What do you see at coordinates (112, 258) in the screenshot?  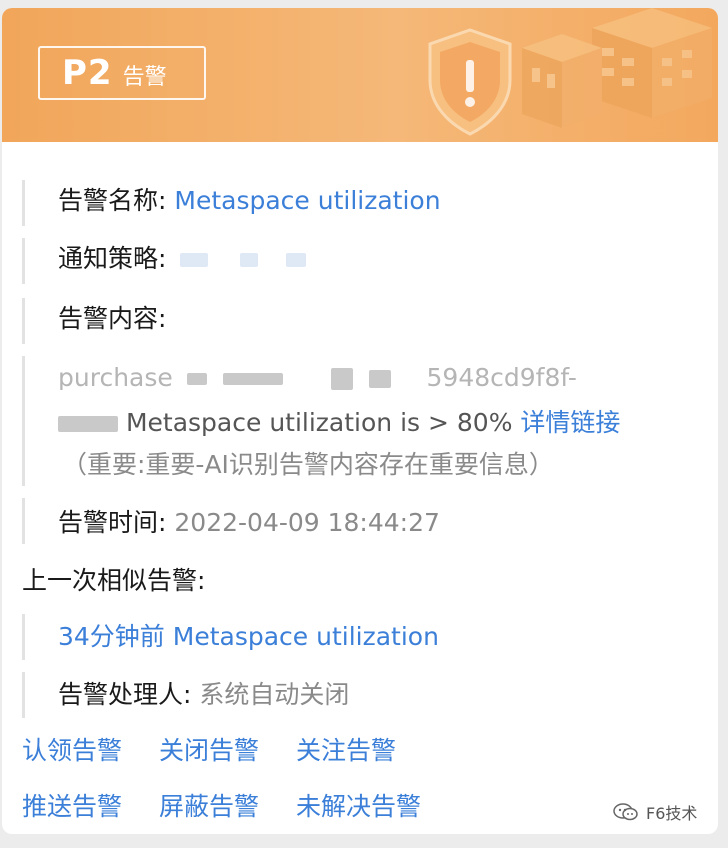 I see `policy-label: 通知策略:` at bounding box center [112, 258].